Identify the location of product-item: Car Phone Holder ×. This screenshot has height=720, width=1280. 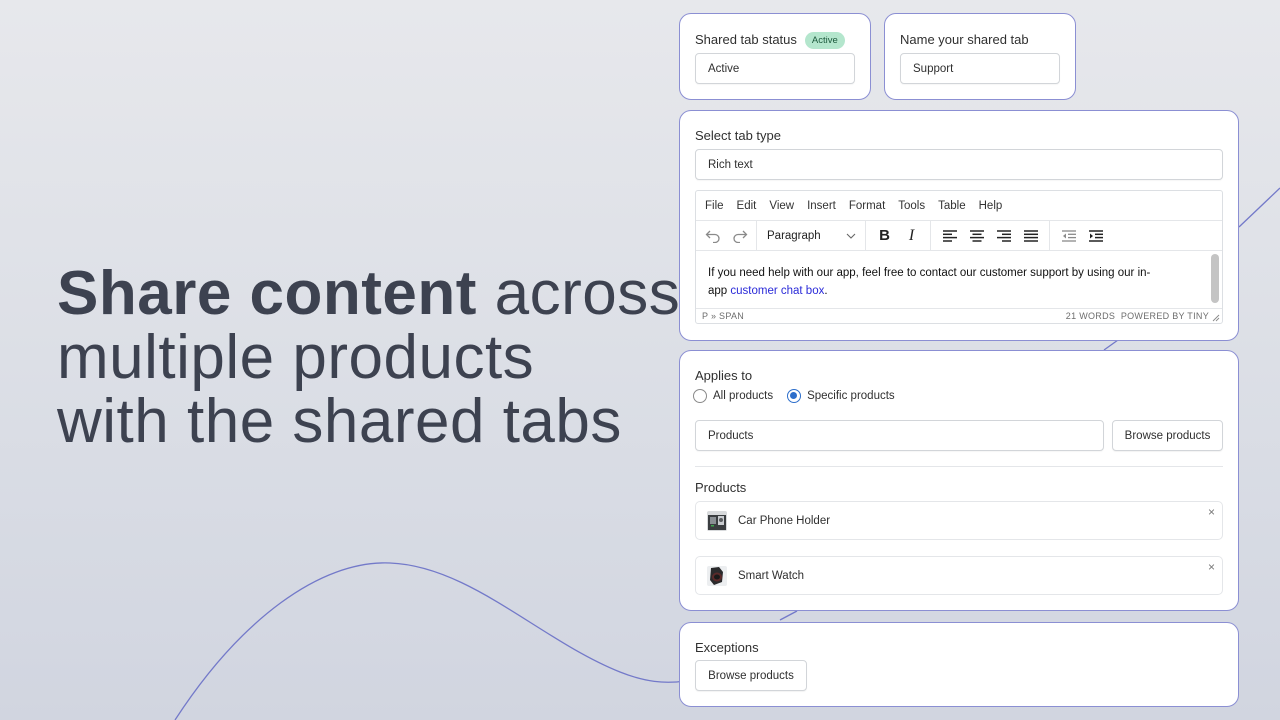
(959, 520).